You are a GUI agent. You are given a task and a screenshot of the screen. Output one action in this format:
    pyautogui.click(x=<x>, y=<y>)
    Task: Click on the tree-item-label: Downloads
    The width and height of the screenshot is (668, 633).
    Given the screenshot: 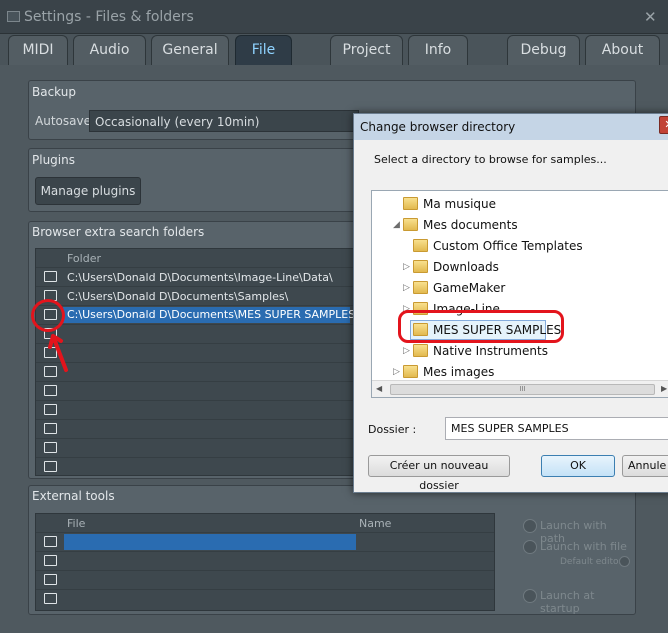 What is the action you would take?
    pyautogui.click(x=466, y=267)
    